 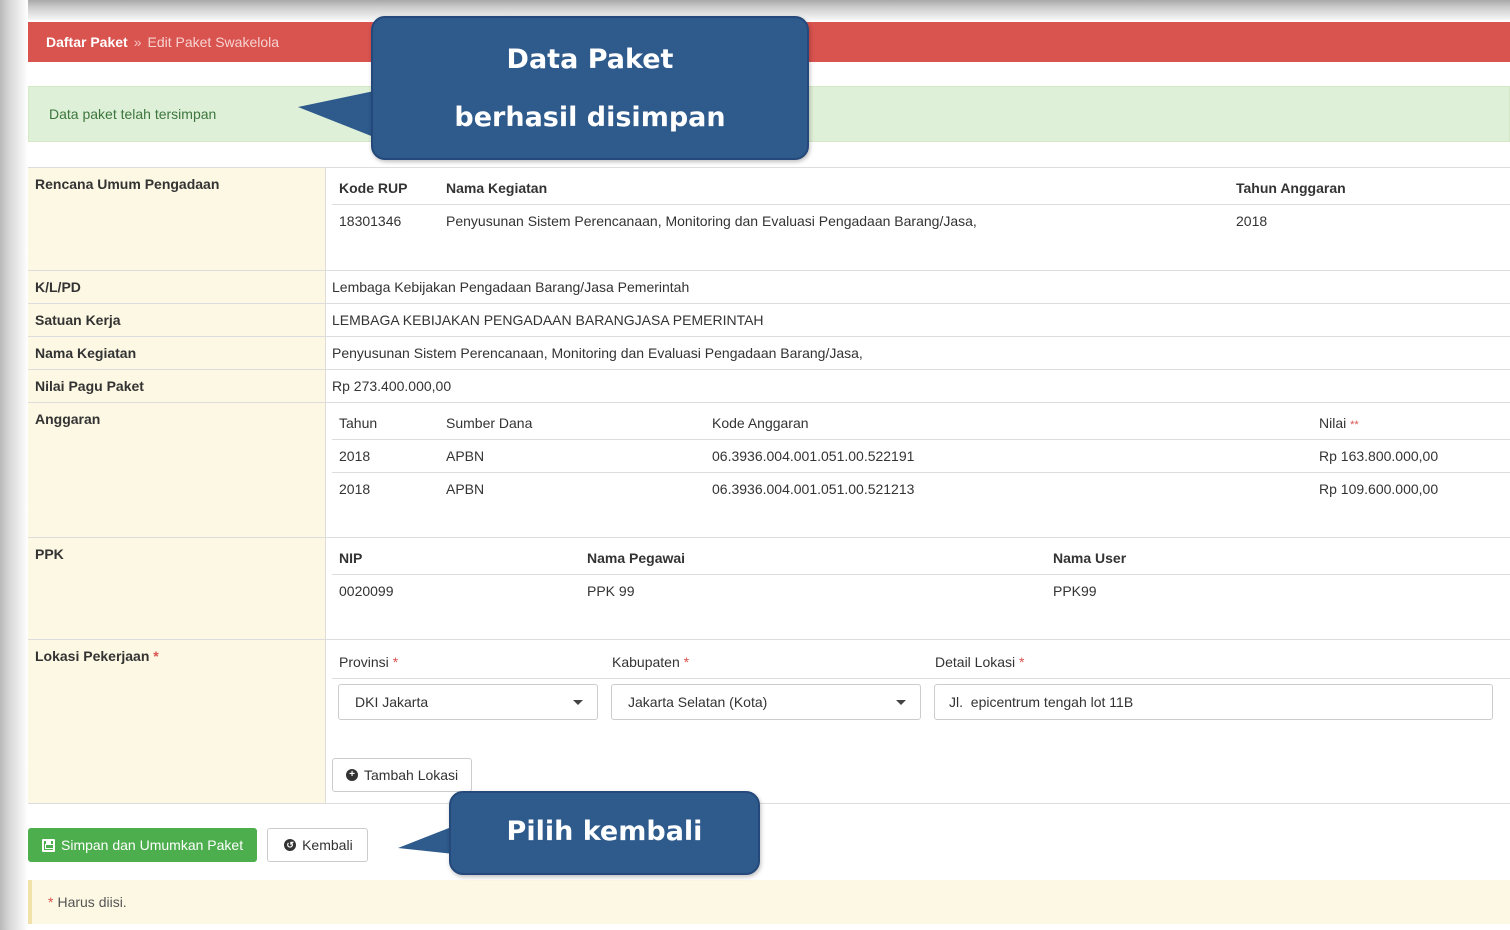 I want to click on tambah-lokasi-wrap: + Tambah Lokasi, so click(x=402, y=775).